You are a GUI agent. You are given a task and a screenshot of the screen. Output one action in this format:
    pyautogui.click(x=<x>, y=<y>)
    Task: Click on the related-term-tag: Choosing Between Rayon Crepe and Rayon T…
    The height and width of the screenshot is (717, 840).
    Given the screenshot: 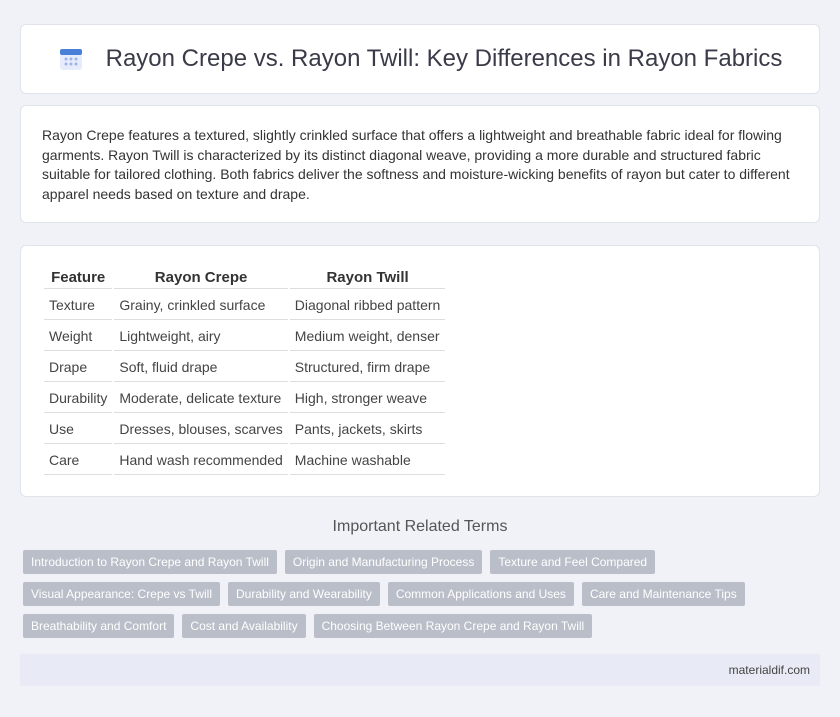 What is the action you would take?
    pyautogui.click(x=453, y=626)
    